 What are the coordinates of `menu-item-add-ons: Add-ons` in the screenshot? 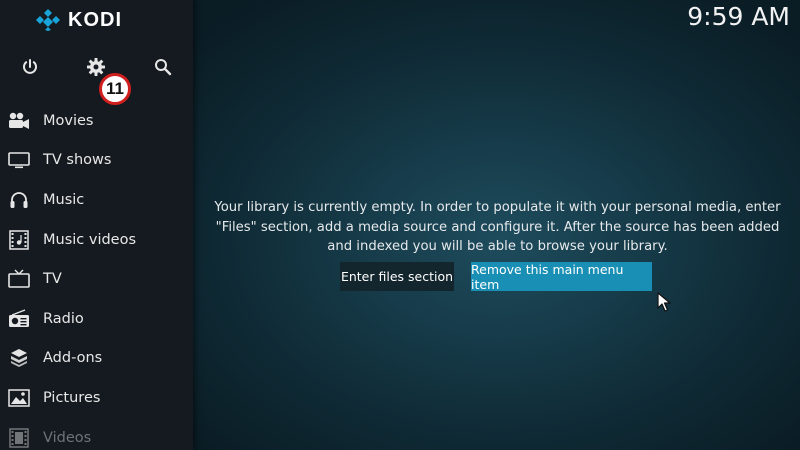 It's located at (96, 359).